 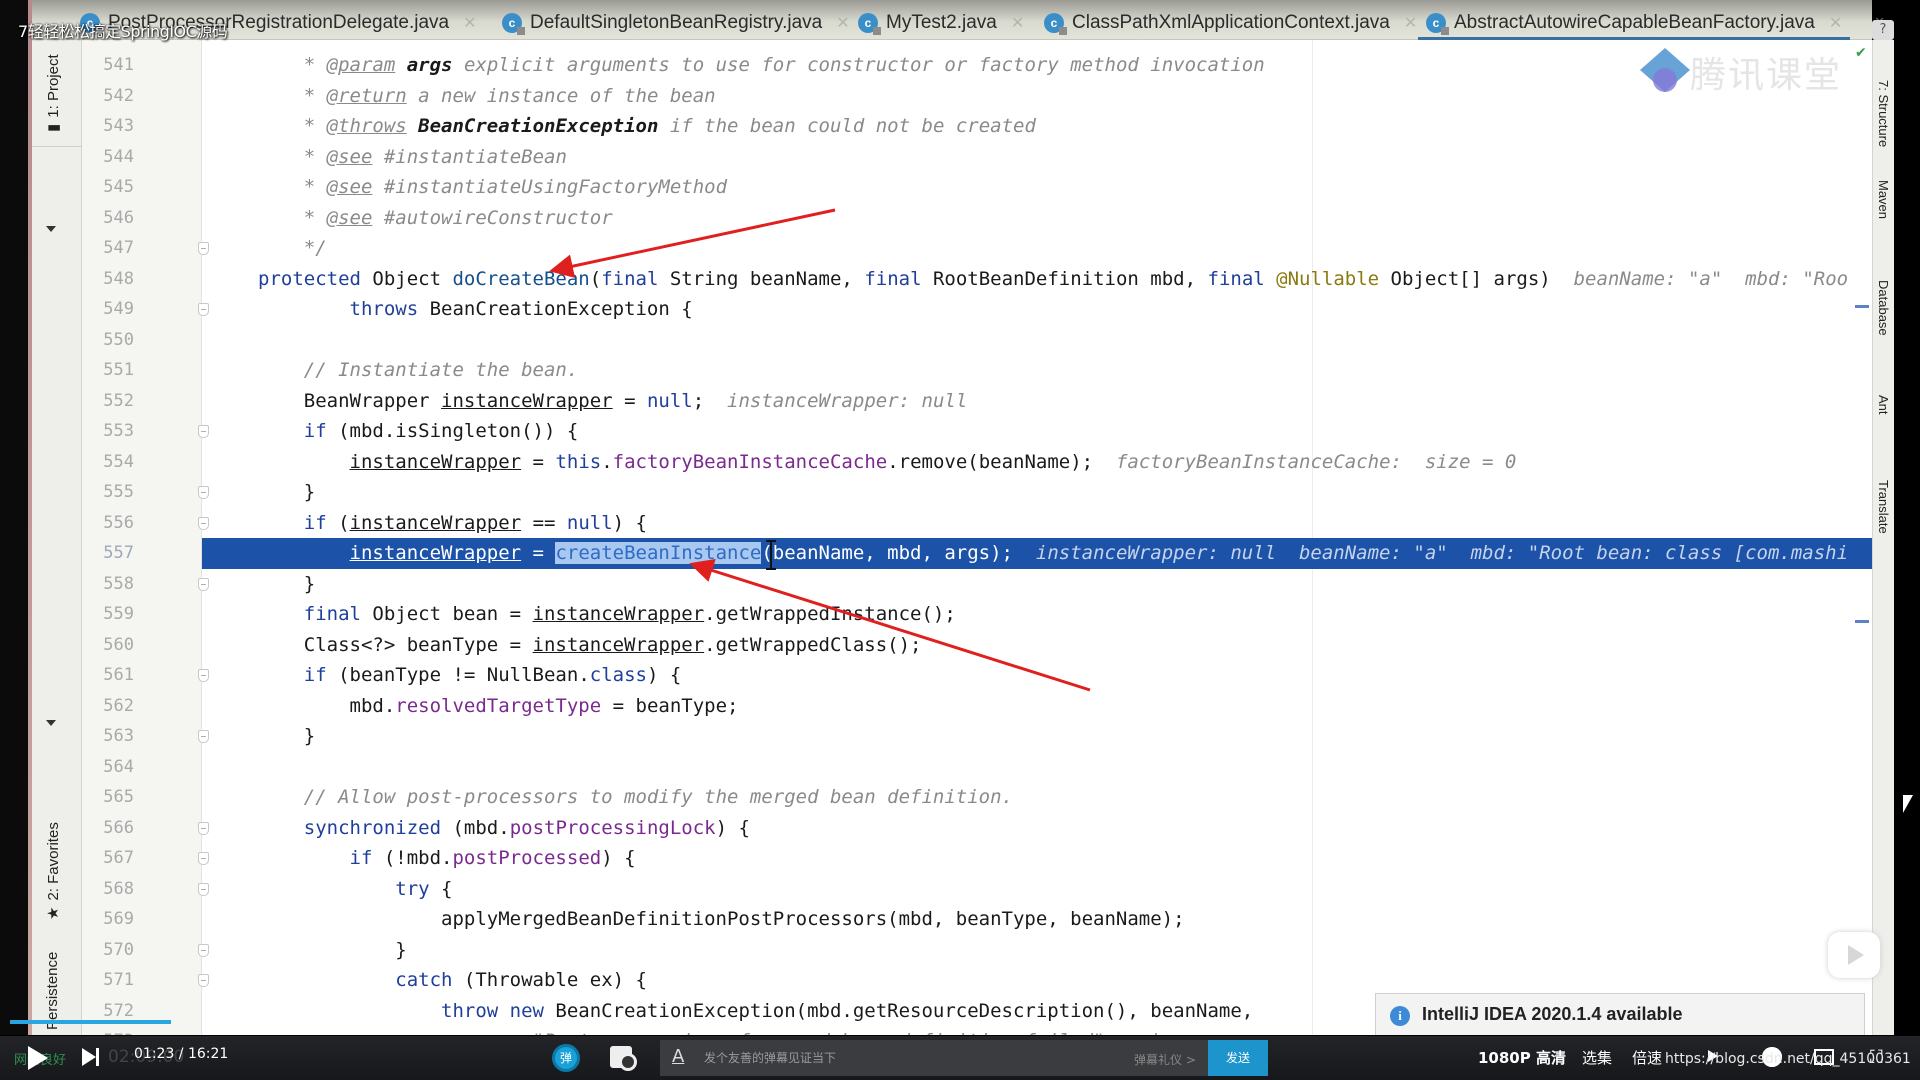 What do you see at coordinates (977, 431) in the screenshot?
I see `code-line: 553 if (mbd.isSingleton()) {` at bounding box center [977, 431].